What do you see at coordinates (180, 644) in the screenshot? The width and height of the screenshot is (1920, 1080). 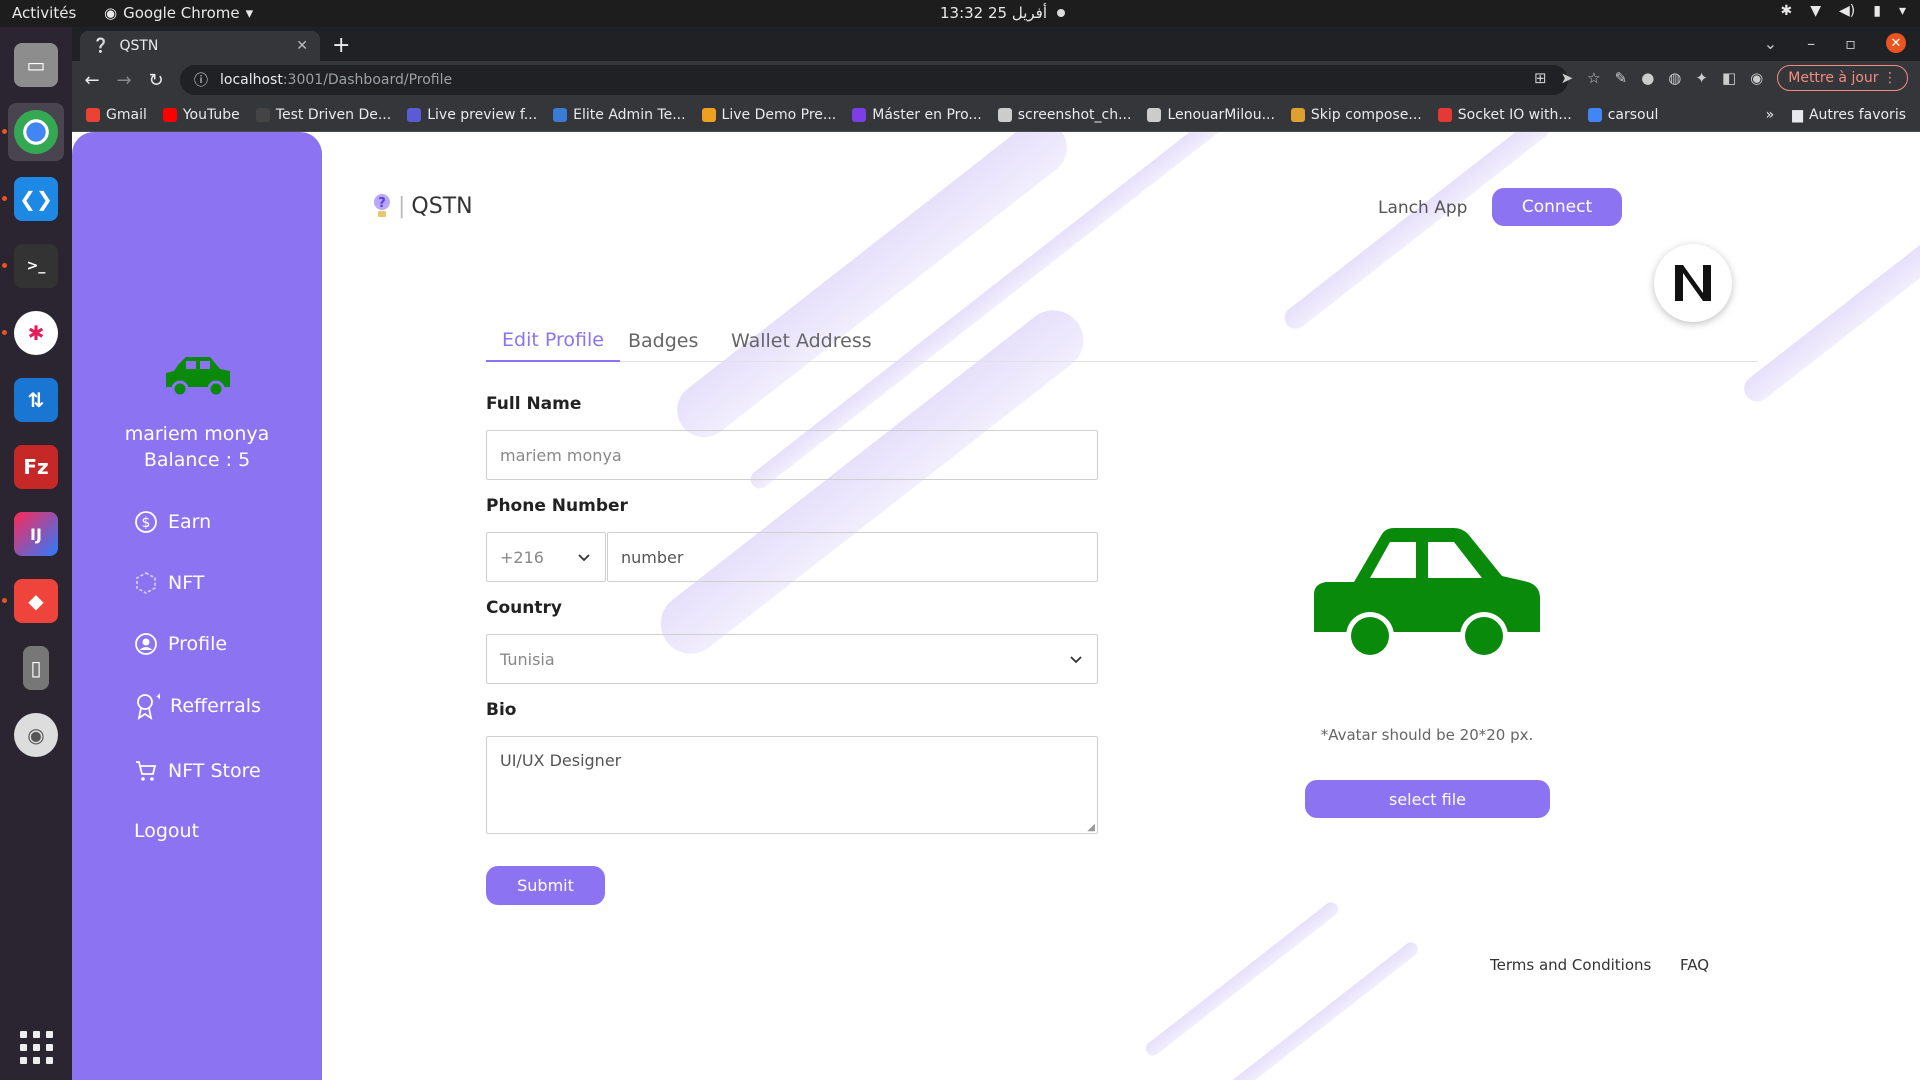 I see `sidebar-item-profile: Profile` at bounding box center [180, 644].